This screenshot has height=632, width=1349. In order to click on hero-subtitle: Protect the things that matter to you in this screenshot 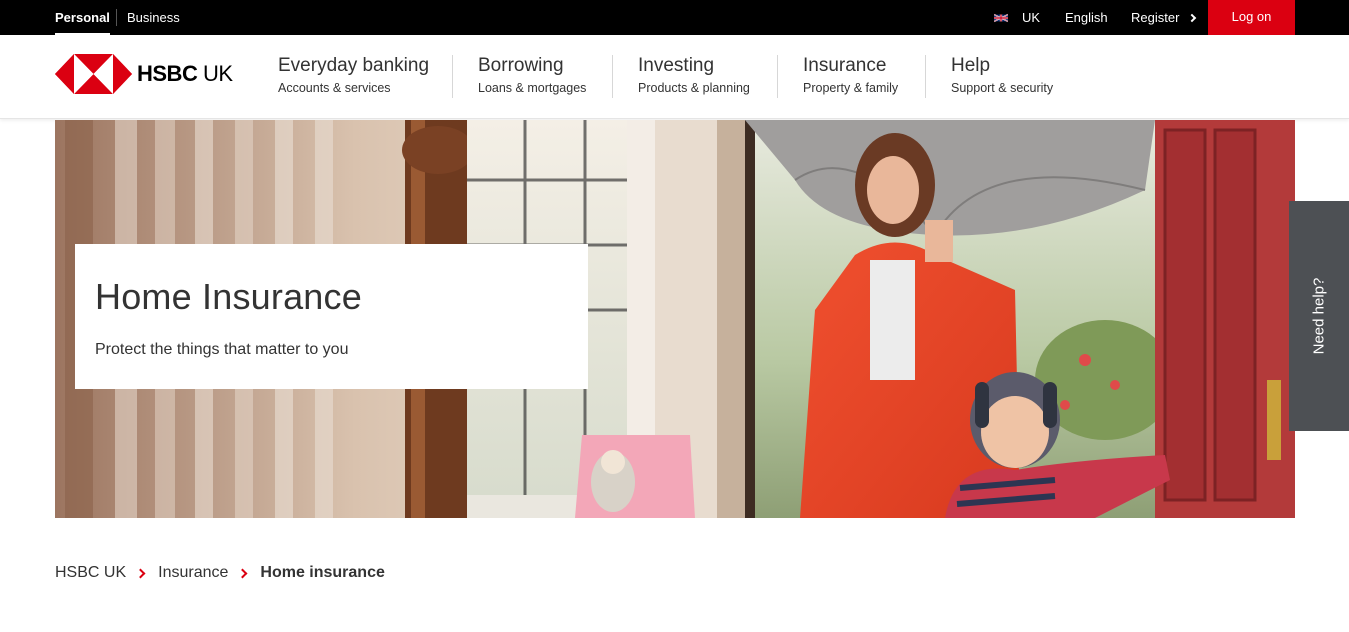, I will do `click(222, 349)`.